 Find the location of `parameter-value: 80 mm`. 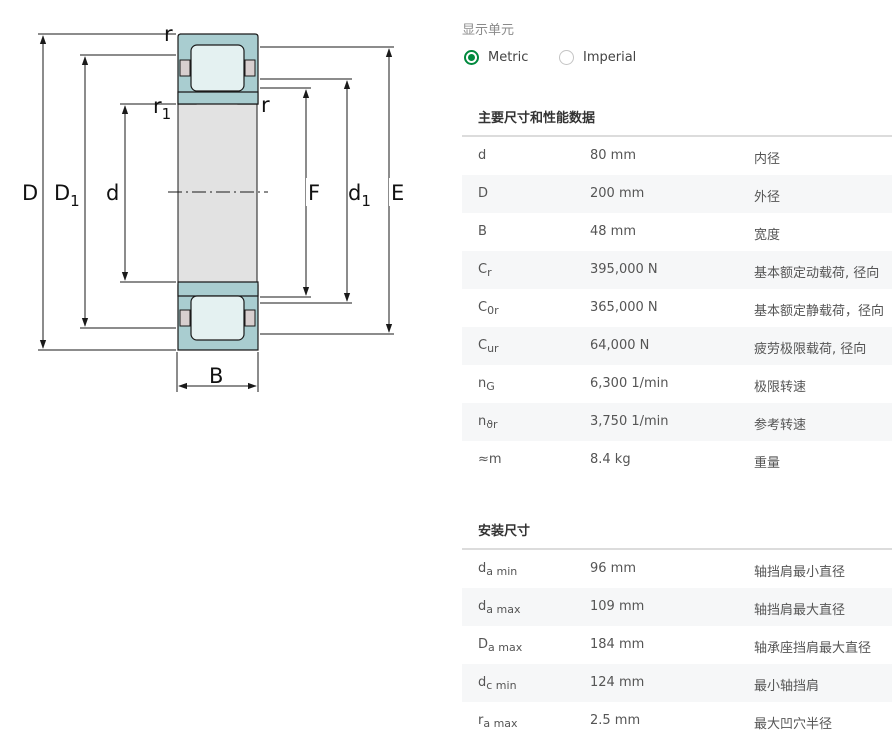

parameter-value: 80 mm is located at coordinates (613, 155).